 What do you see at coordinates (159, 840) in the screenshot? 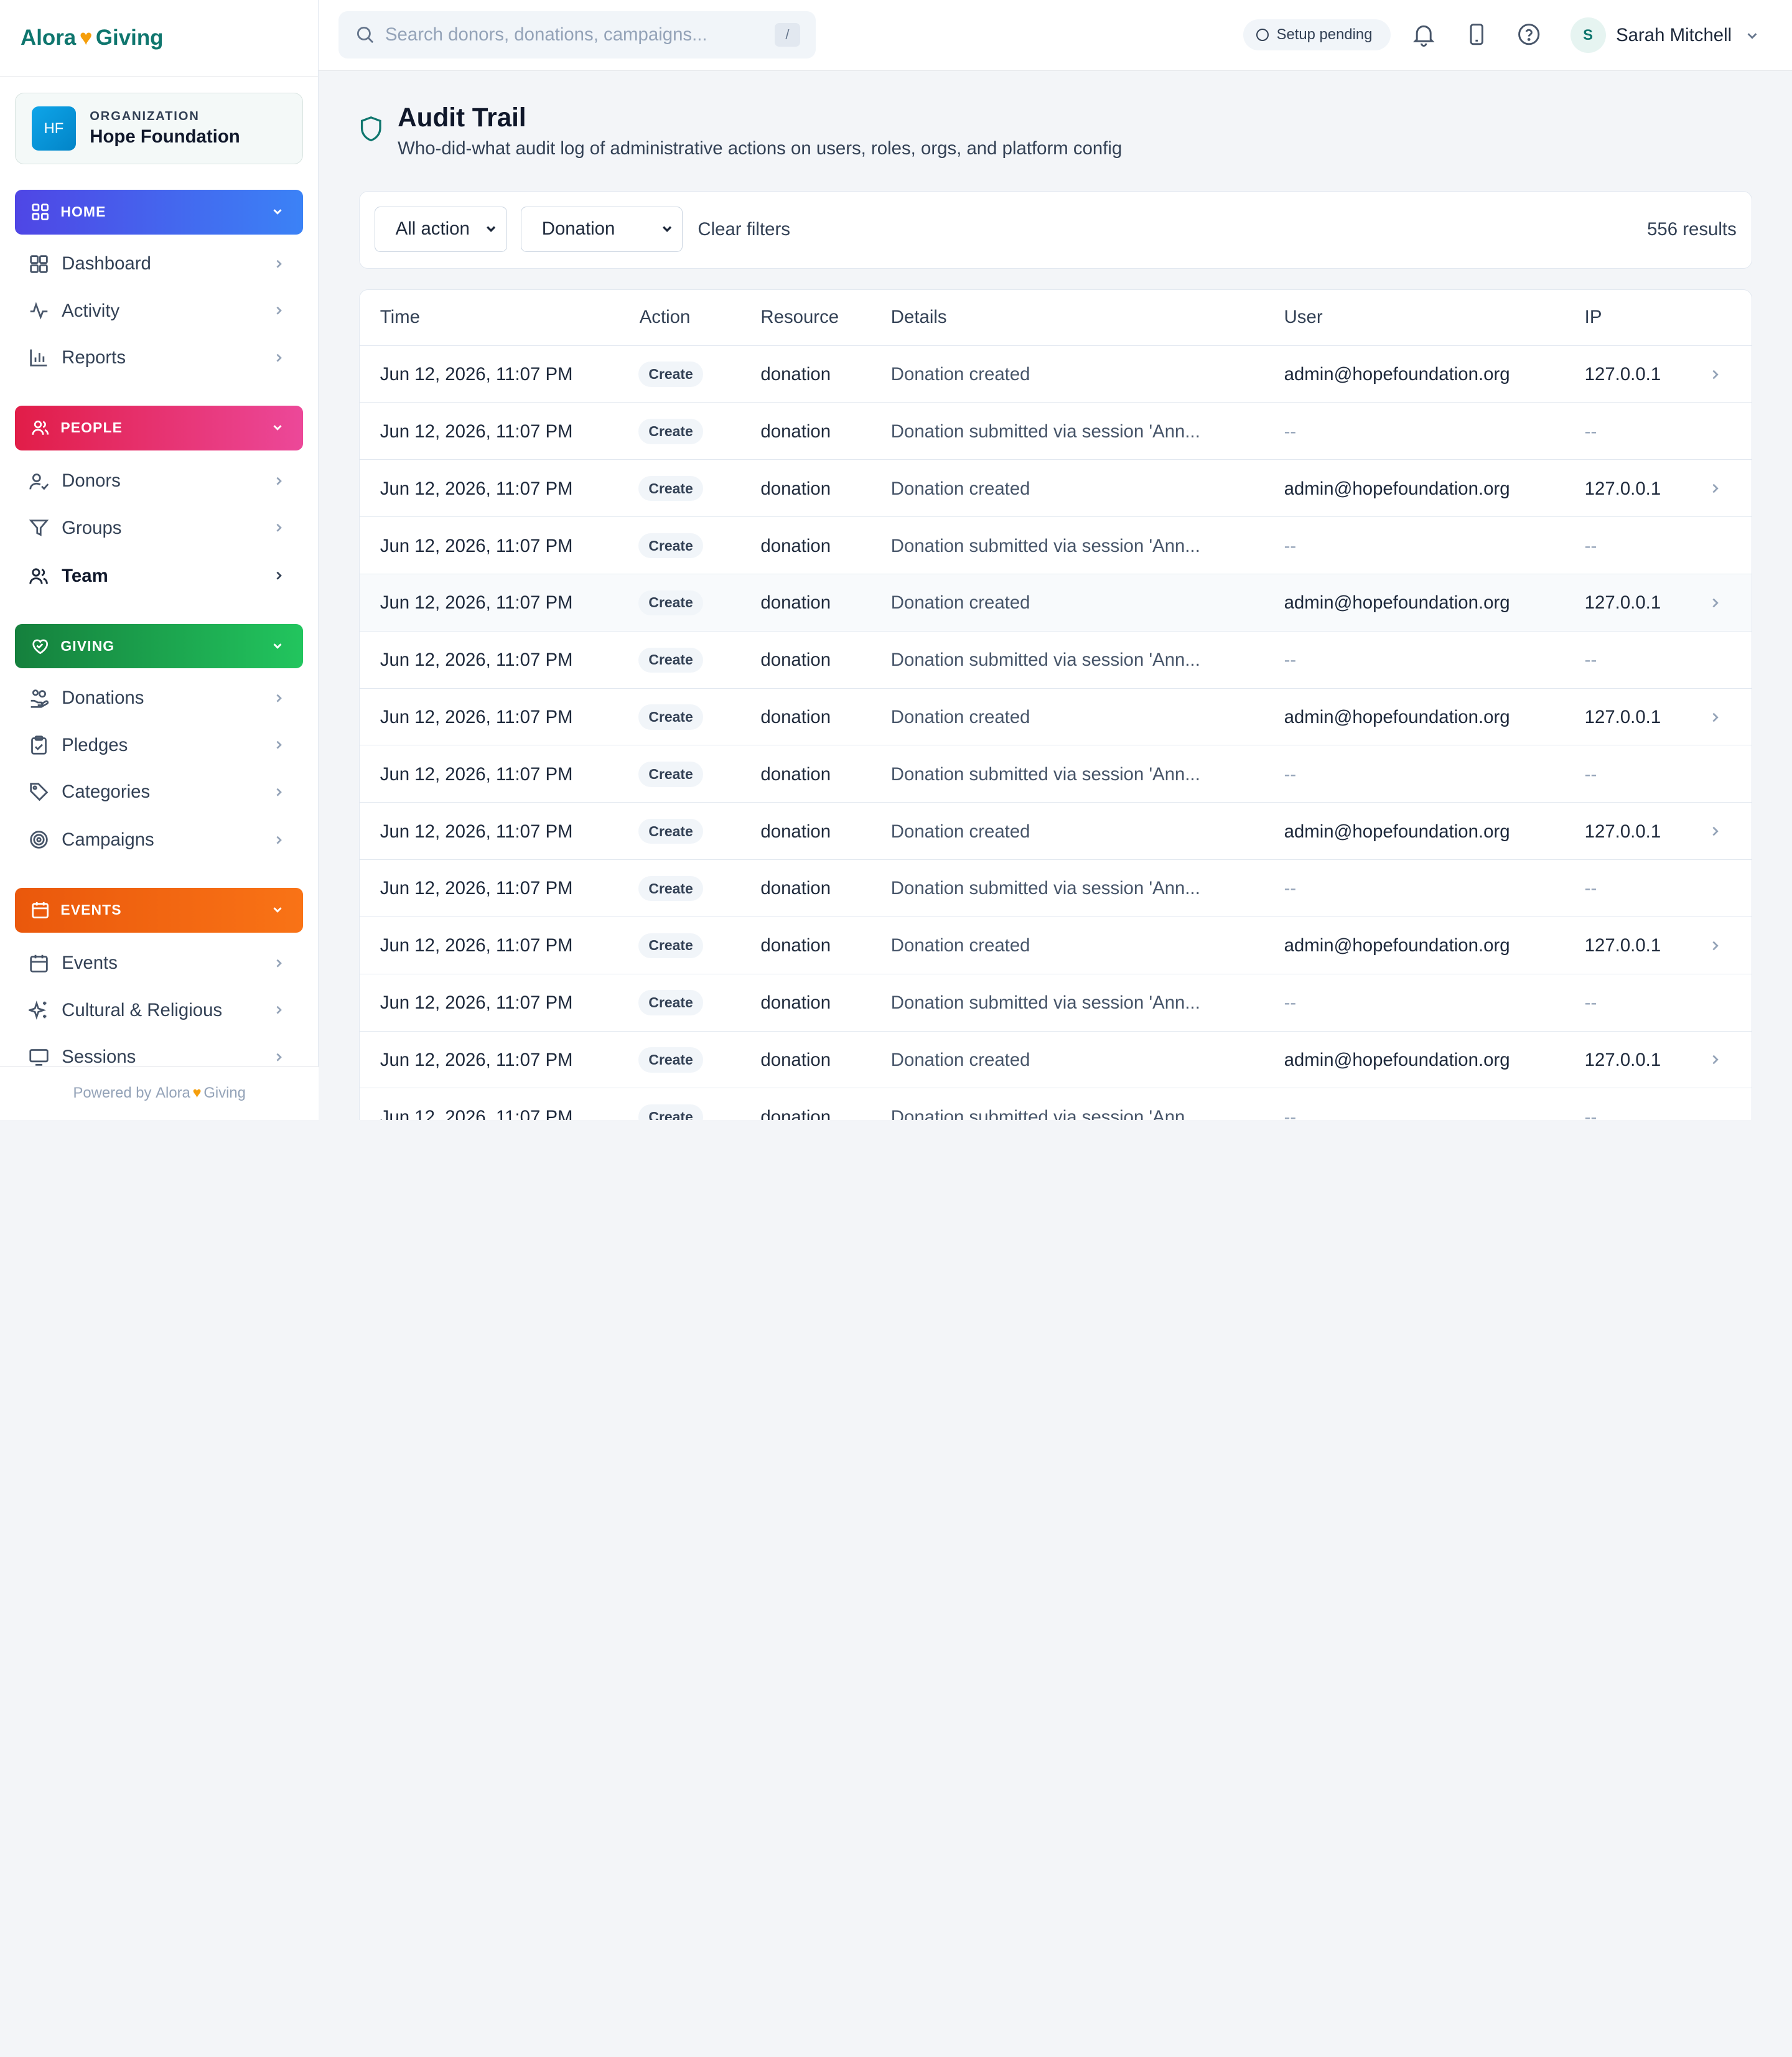
I see `sidebar-item-campaigns: Campaigns` at bounding box center [159, 840].